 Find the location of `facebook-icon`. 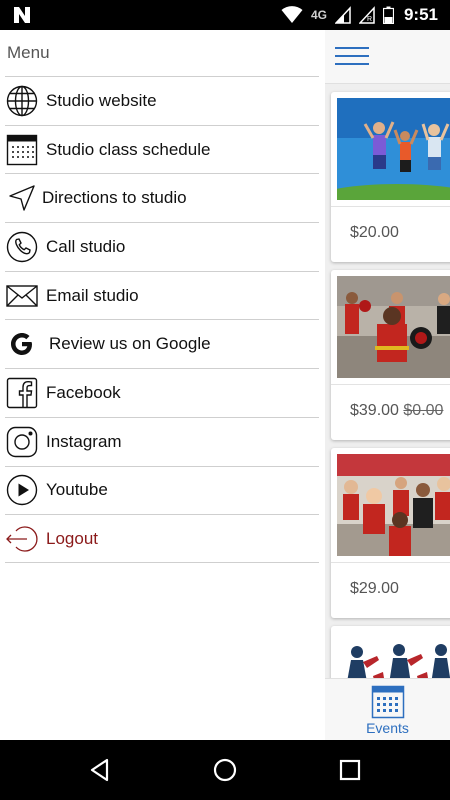

facebook-icon is located at coordinates (22, 393).